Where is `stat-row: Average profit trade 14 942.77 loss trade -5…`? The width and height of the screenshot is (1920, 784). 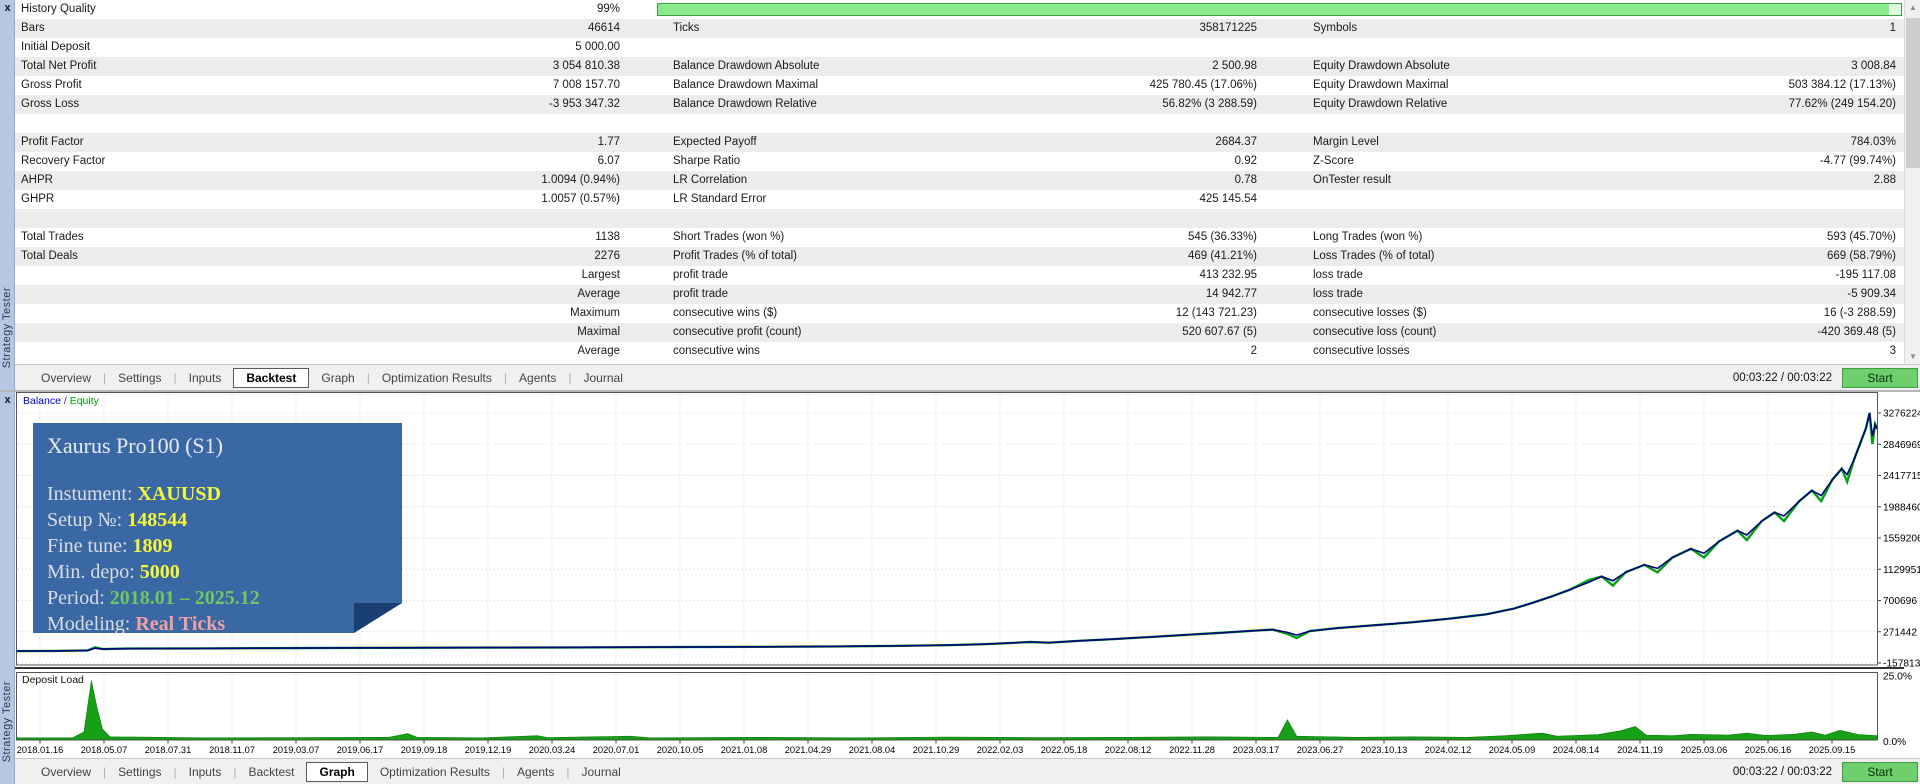 stat-row: Average profit trade 14 942.77 loss trade -5… is located at coordinates (959, 294).